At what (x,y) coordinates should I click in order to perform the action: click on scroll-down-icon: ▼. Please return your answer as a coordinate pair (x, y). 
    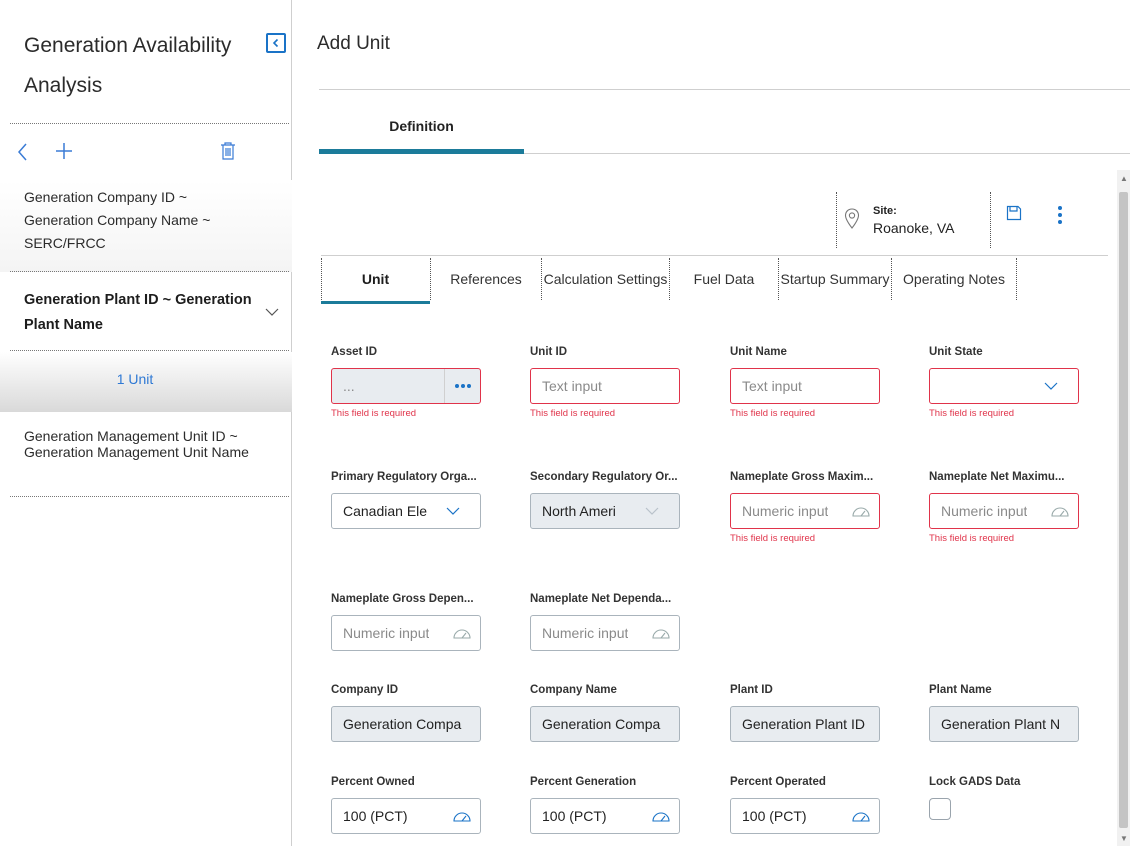
    Looking at the image, I should click on (1124, 838).